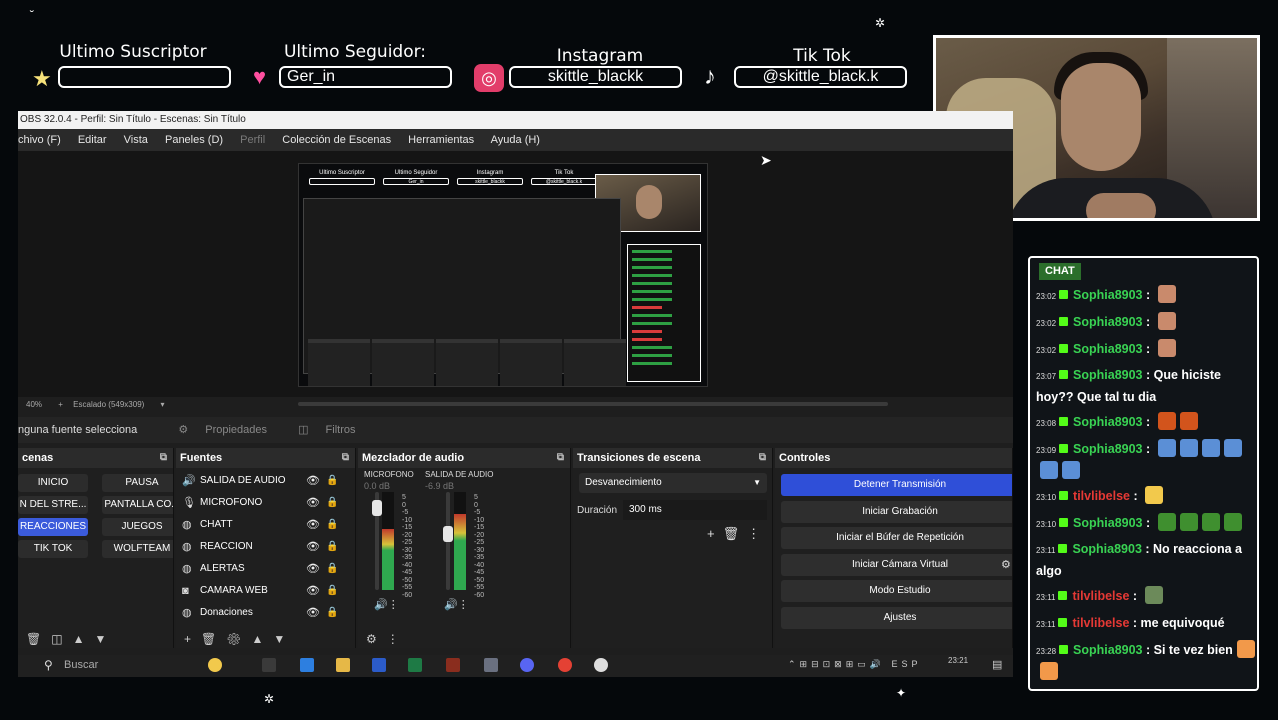  Describe the element at coordinates (136, 140) in the screenshot. I see `menu-vista: Vista` at that location.